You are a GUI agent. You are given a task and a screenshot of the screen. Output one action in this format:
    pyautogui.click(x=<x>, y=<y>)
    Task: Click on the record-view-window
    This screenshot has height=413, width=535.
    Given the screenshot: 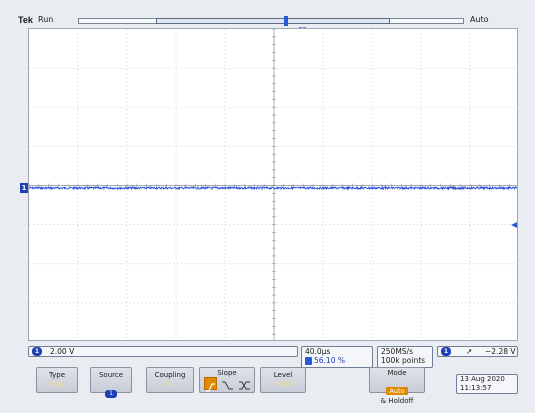 What is the action you would take?
    pyautogui.click(x=273, y=21)
    